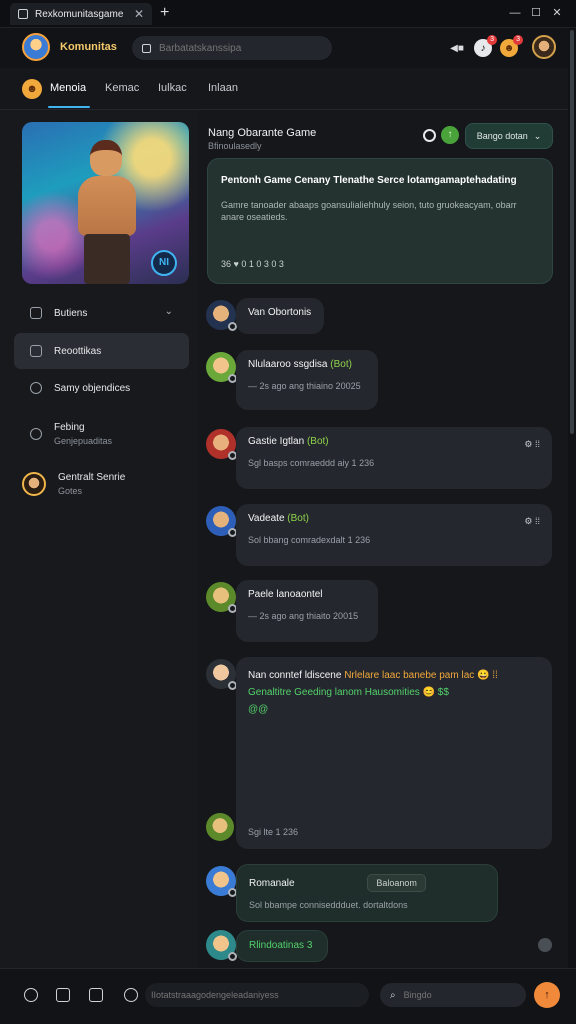 This screenshot has width=576, height=1024. What do you see at coordinates (288, 89) in the screenshot?
I see `nav-tabs: ☻ Menoia Kemac Iulkac Inlaan` at bounding box center [288, 89].